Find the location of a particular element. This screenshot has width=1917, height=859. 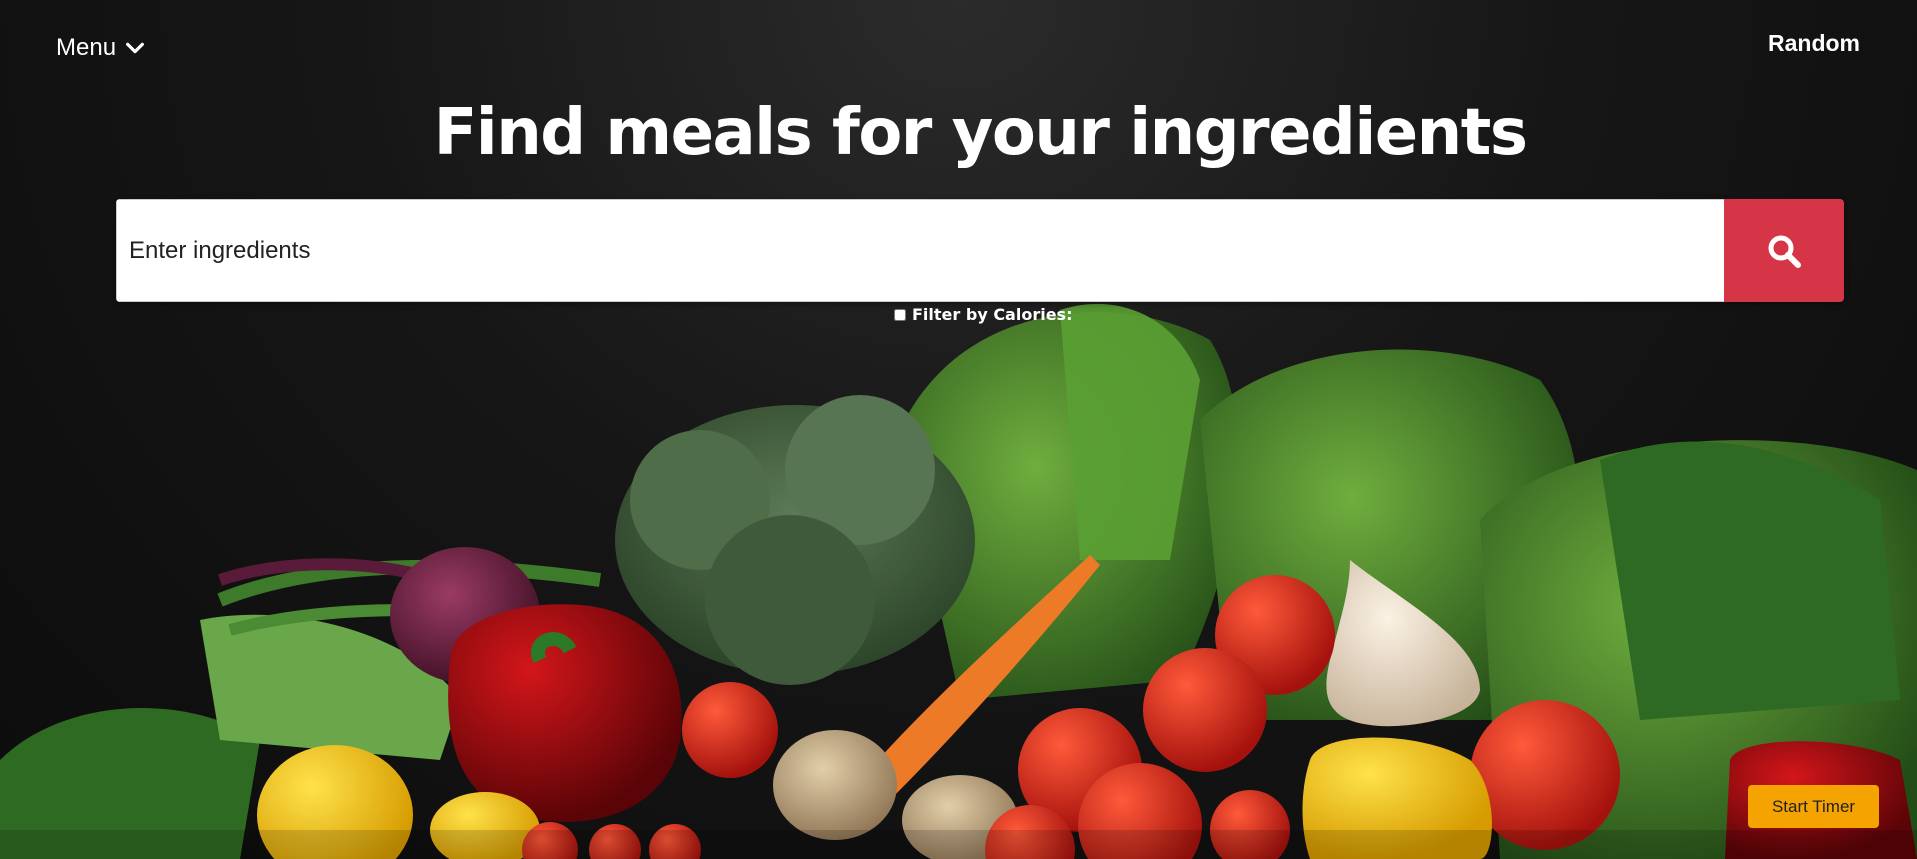

search-button is located at coordinates (1784, 250).